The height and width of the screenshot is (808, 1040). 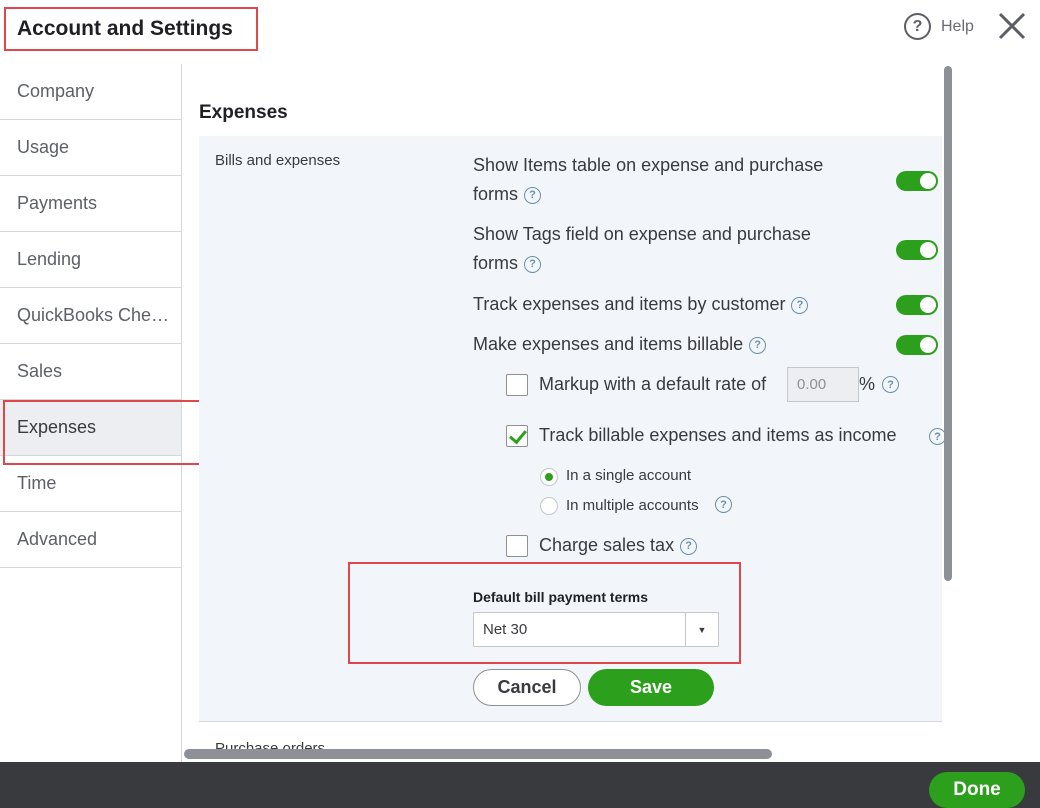 I want to click on toggle-track-by-customer, so click(x=917, y=305).